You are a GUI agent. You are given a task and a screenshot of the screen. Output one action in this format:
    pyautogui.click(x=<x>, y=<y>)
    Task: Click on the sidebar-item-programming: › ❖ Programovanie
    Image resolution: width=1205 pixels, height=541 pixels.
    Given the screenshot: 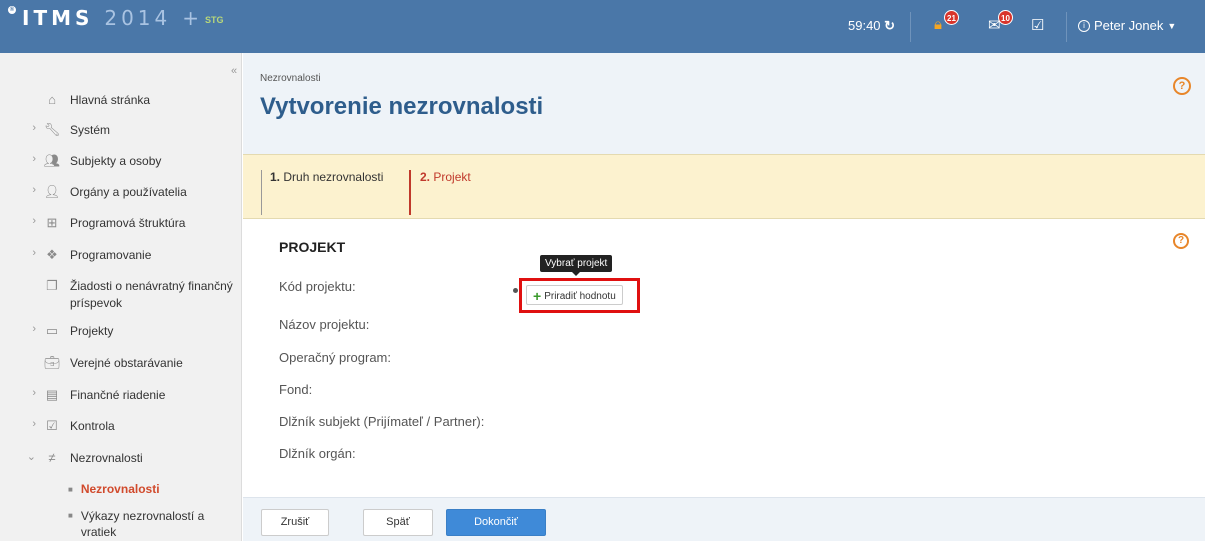 What is the action you would take?
    pyautogui.click(x=121, y=255)
    